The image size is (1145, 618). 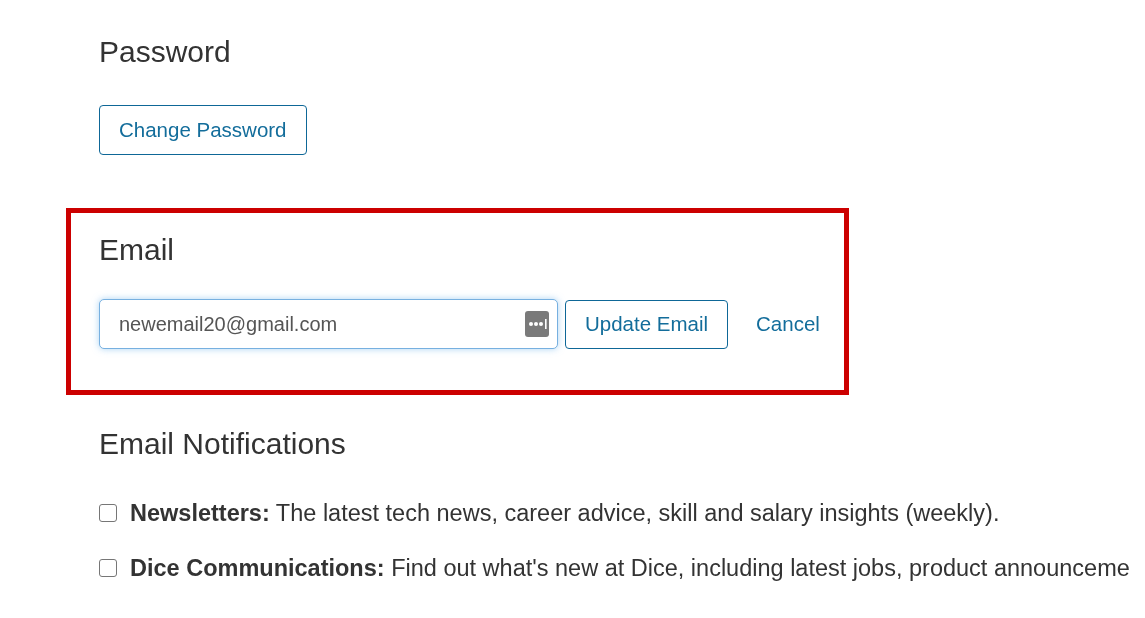 What do you see at coordinates (647, 324) in the screenshot?
I see `update-email-button: Update Email` at bounding box center [647, 324].